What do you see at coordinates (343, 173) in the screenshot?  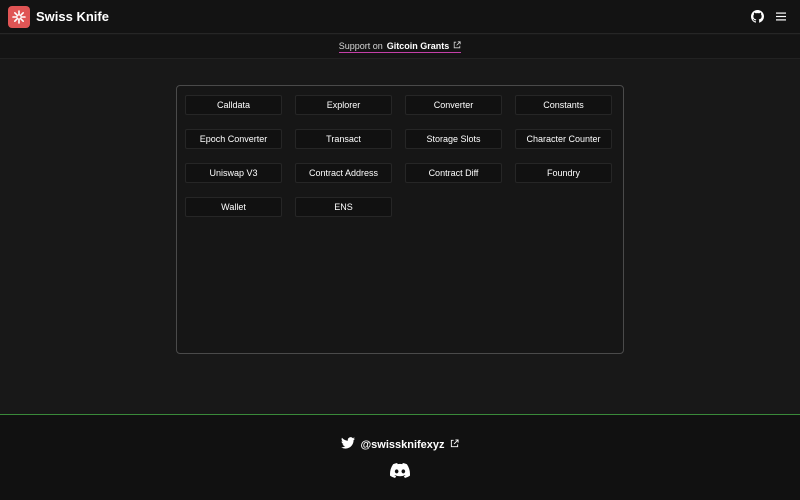 I see `contract-address-button: Contract Address` at bounding box center [343, 173].